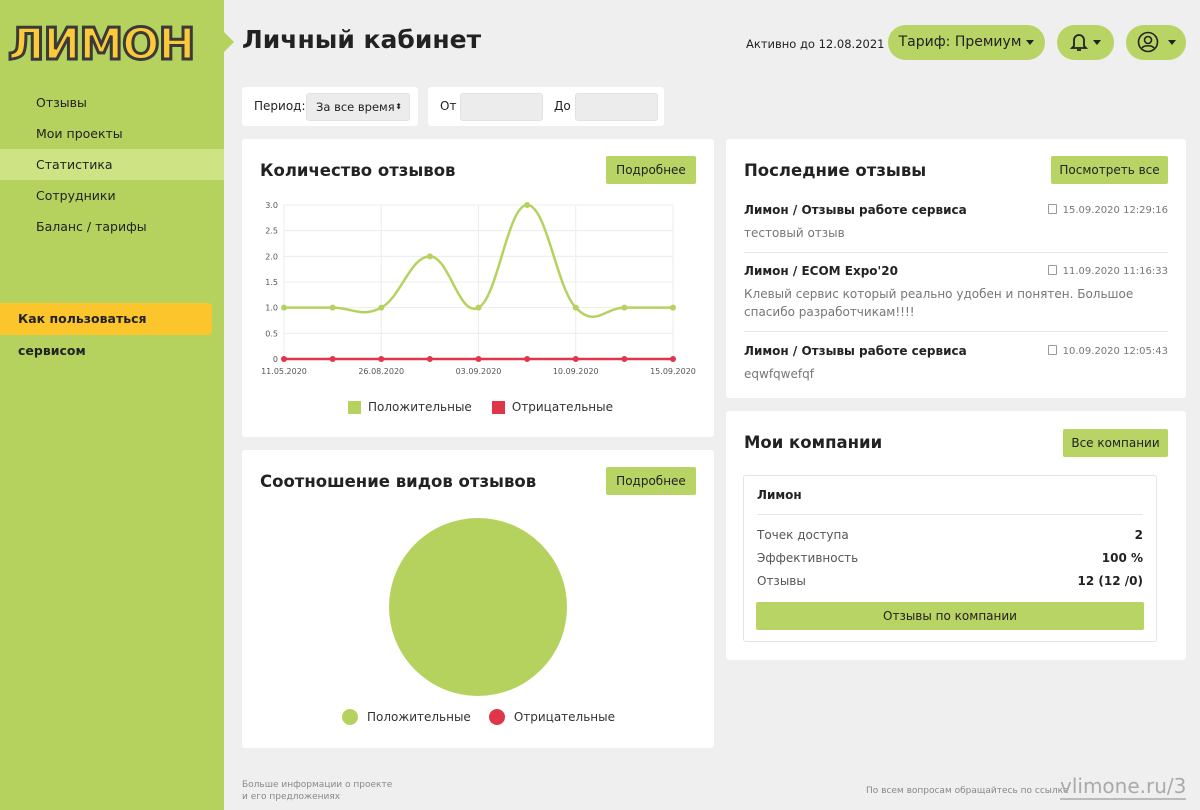 Image resolution: width=1200 pixels, height=810 pixels. What do you see at coordinates (1115, 271) in the screenshot?
I see `review-date-text: 11.09.2020 11:16:33` at bounding box center [1115, 271].